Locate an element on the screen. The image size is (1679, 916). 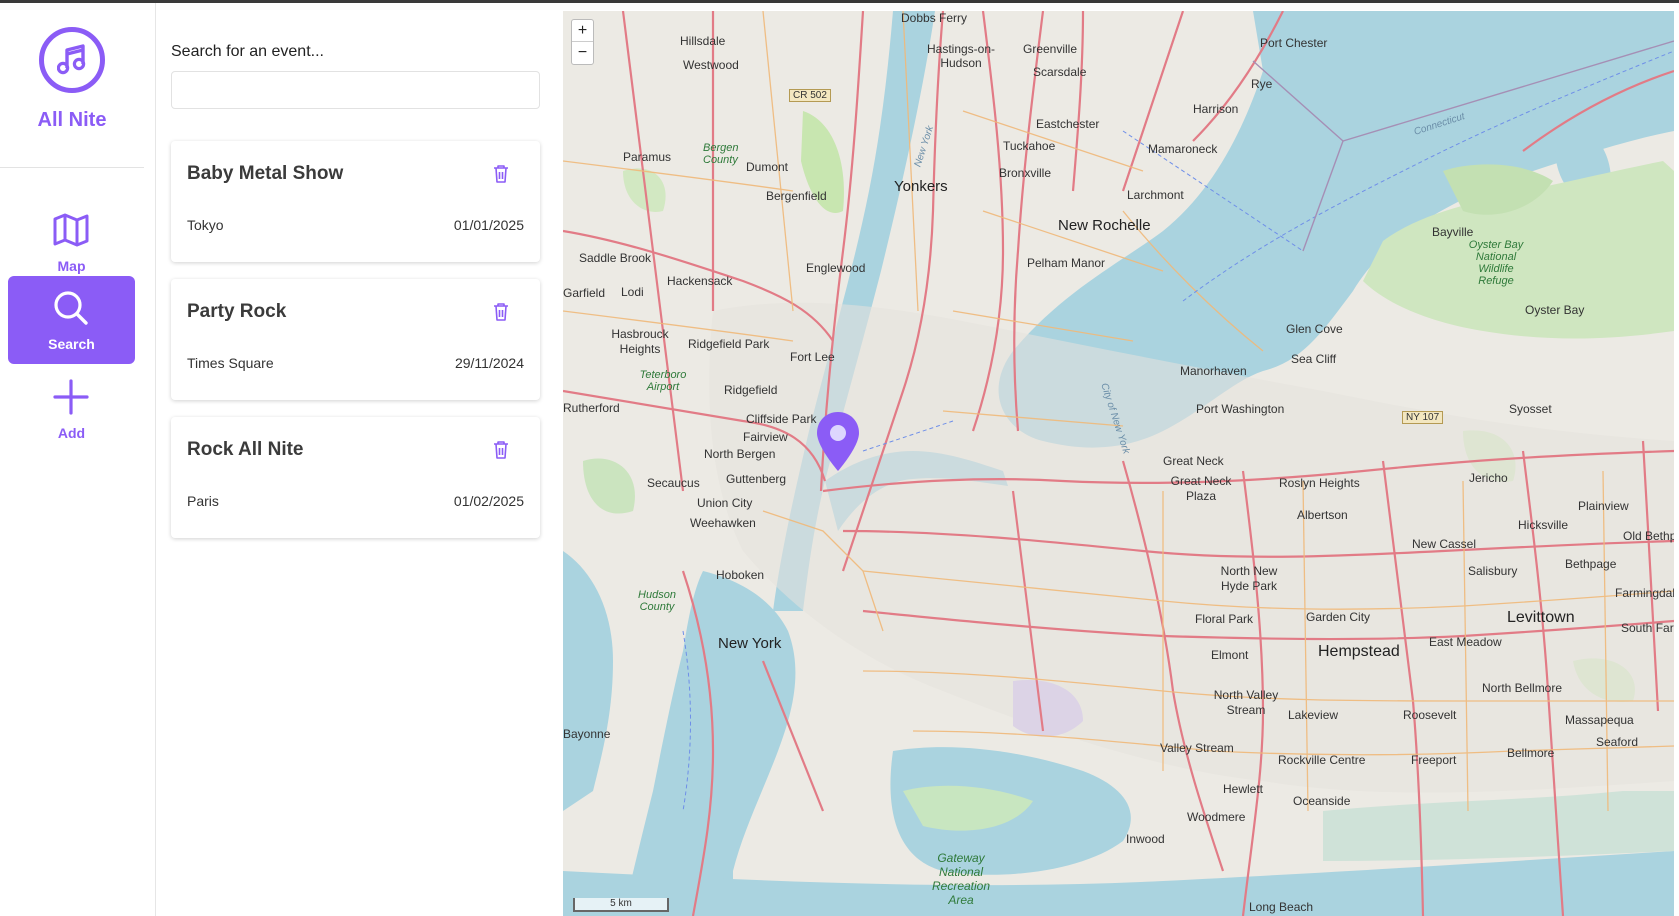
map-label: Fairview is located at coordinates (765, 437).